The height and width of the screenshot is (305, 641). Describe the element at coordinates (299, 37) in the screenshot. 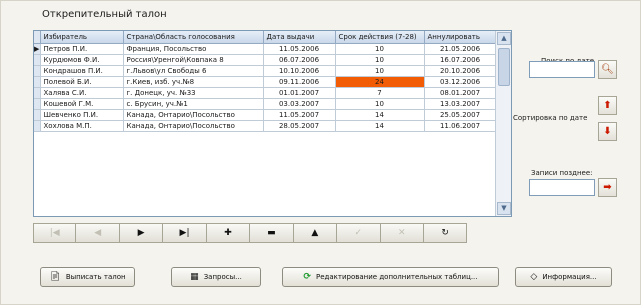

I see `column-header-issue-date: Дата выдачи` at that location.